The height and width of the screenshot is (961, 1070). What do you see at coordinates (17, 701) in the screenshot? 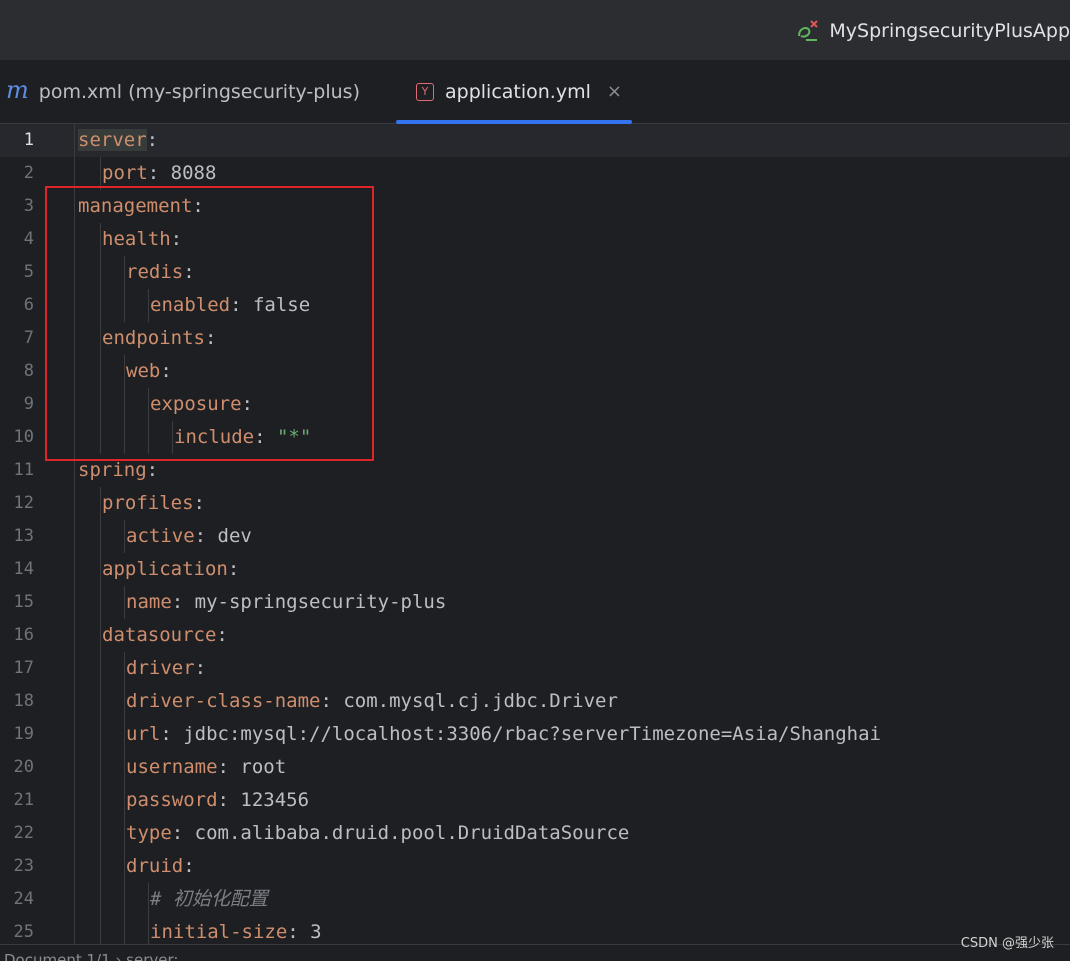
I see `line-number: 18` at bounding box center [17, 701].